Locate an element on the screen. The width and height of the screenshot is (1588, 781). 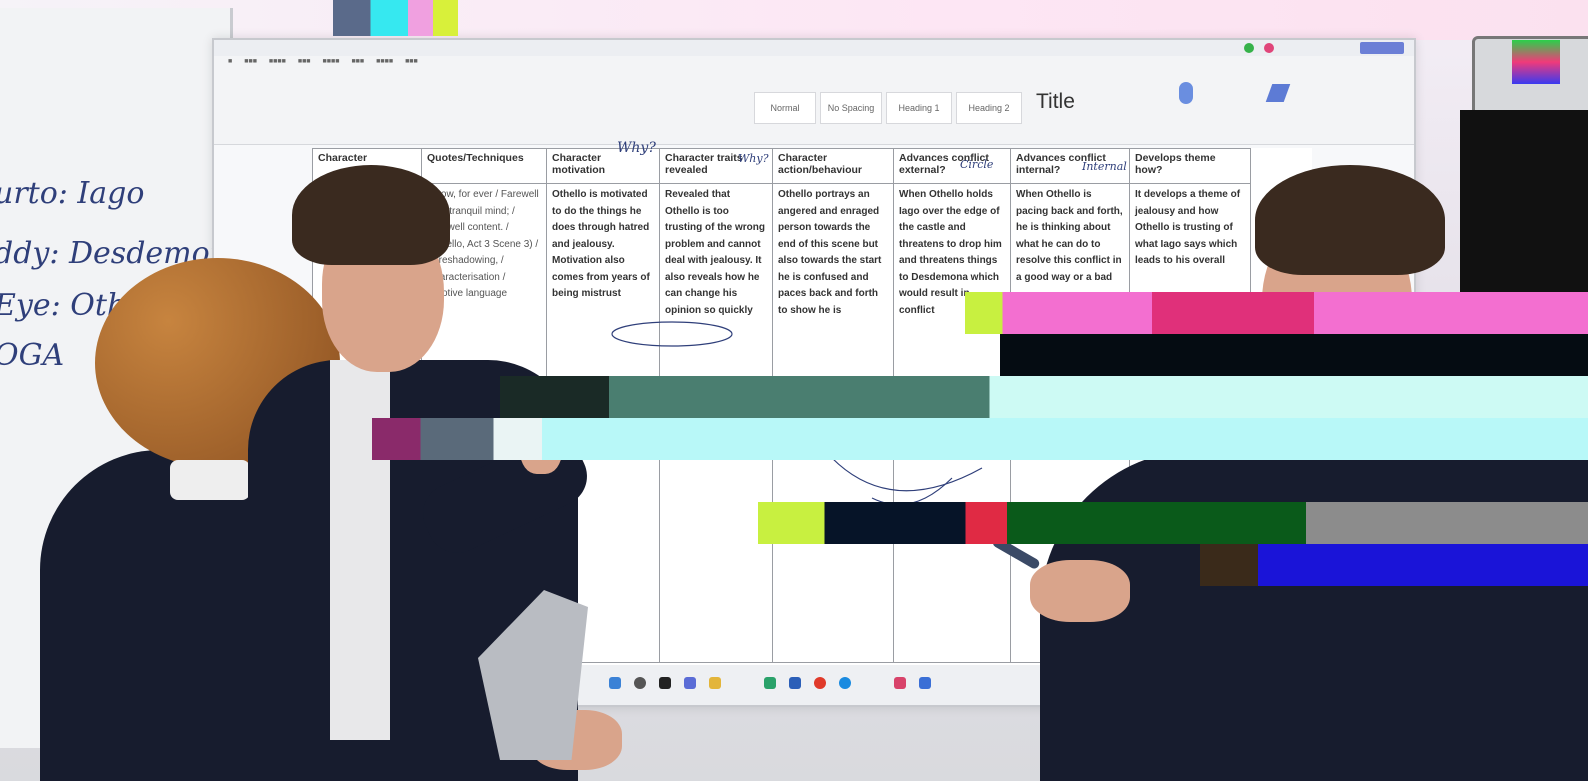
ceiling-light is located at coordinates (794, 20).